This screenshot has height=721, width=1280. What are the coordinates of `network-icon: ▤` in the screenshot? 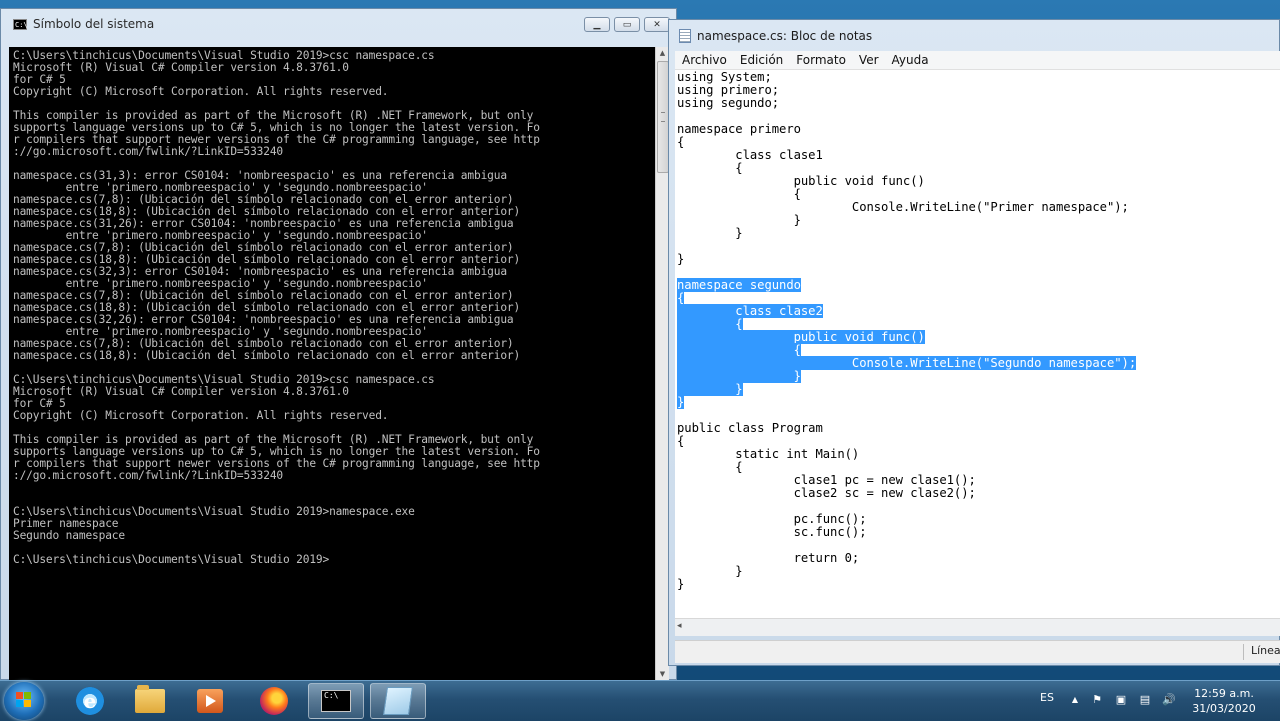 It's located at (1145, 700).